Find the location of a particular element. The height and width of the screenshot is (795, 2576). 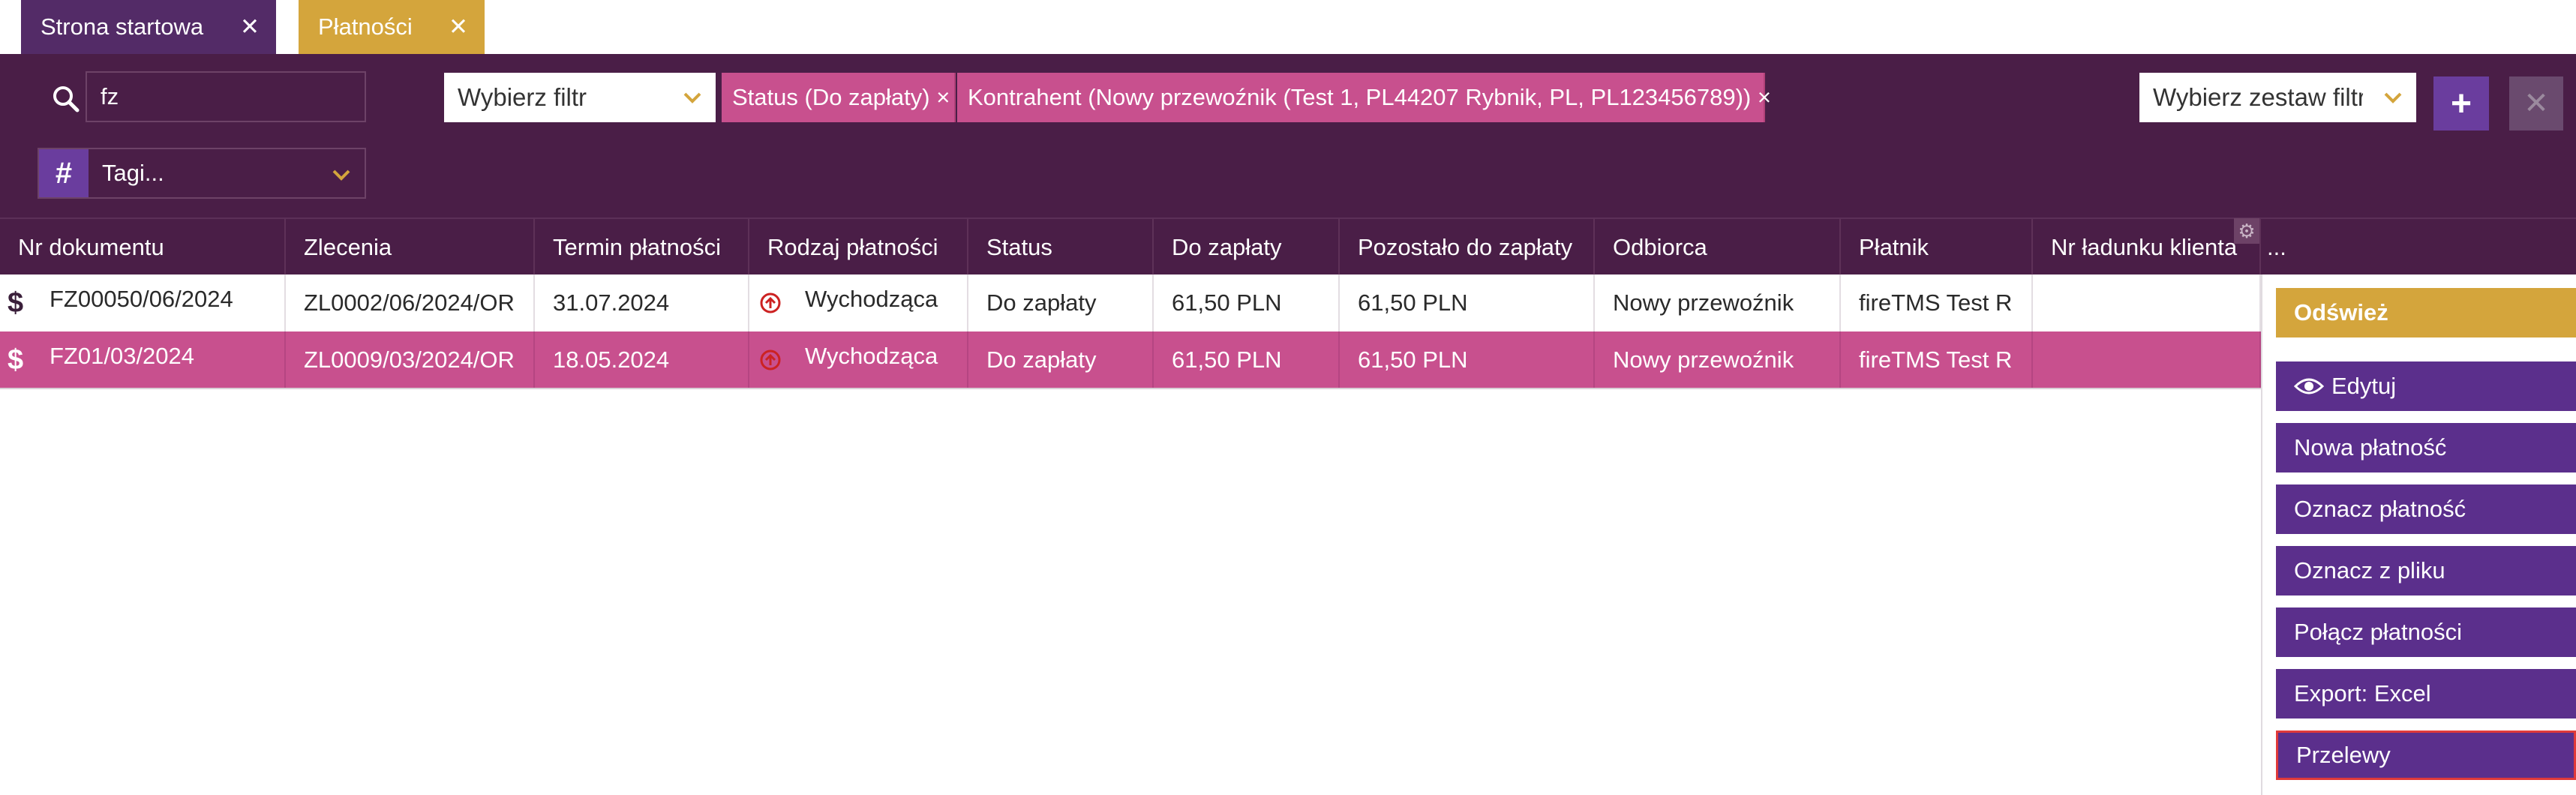

hash-icon: # is located at coordinates (64, 173).